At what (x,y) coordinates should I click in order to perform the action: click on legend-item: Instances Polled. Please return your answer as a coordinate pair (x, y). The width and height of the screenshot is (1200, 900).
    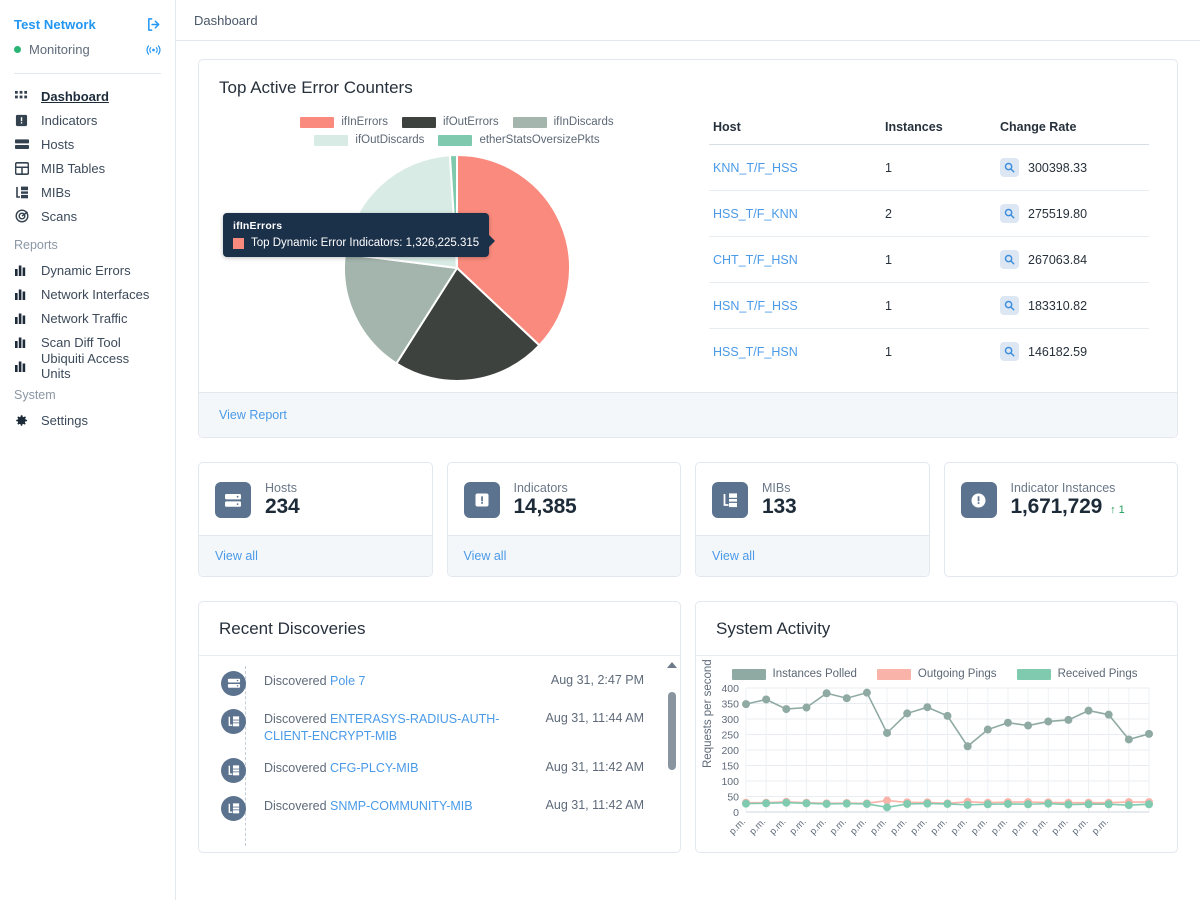
    Looking at the image, I should click on (794, 674).